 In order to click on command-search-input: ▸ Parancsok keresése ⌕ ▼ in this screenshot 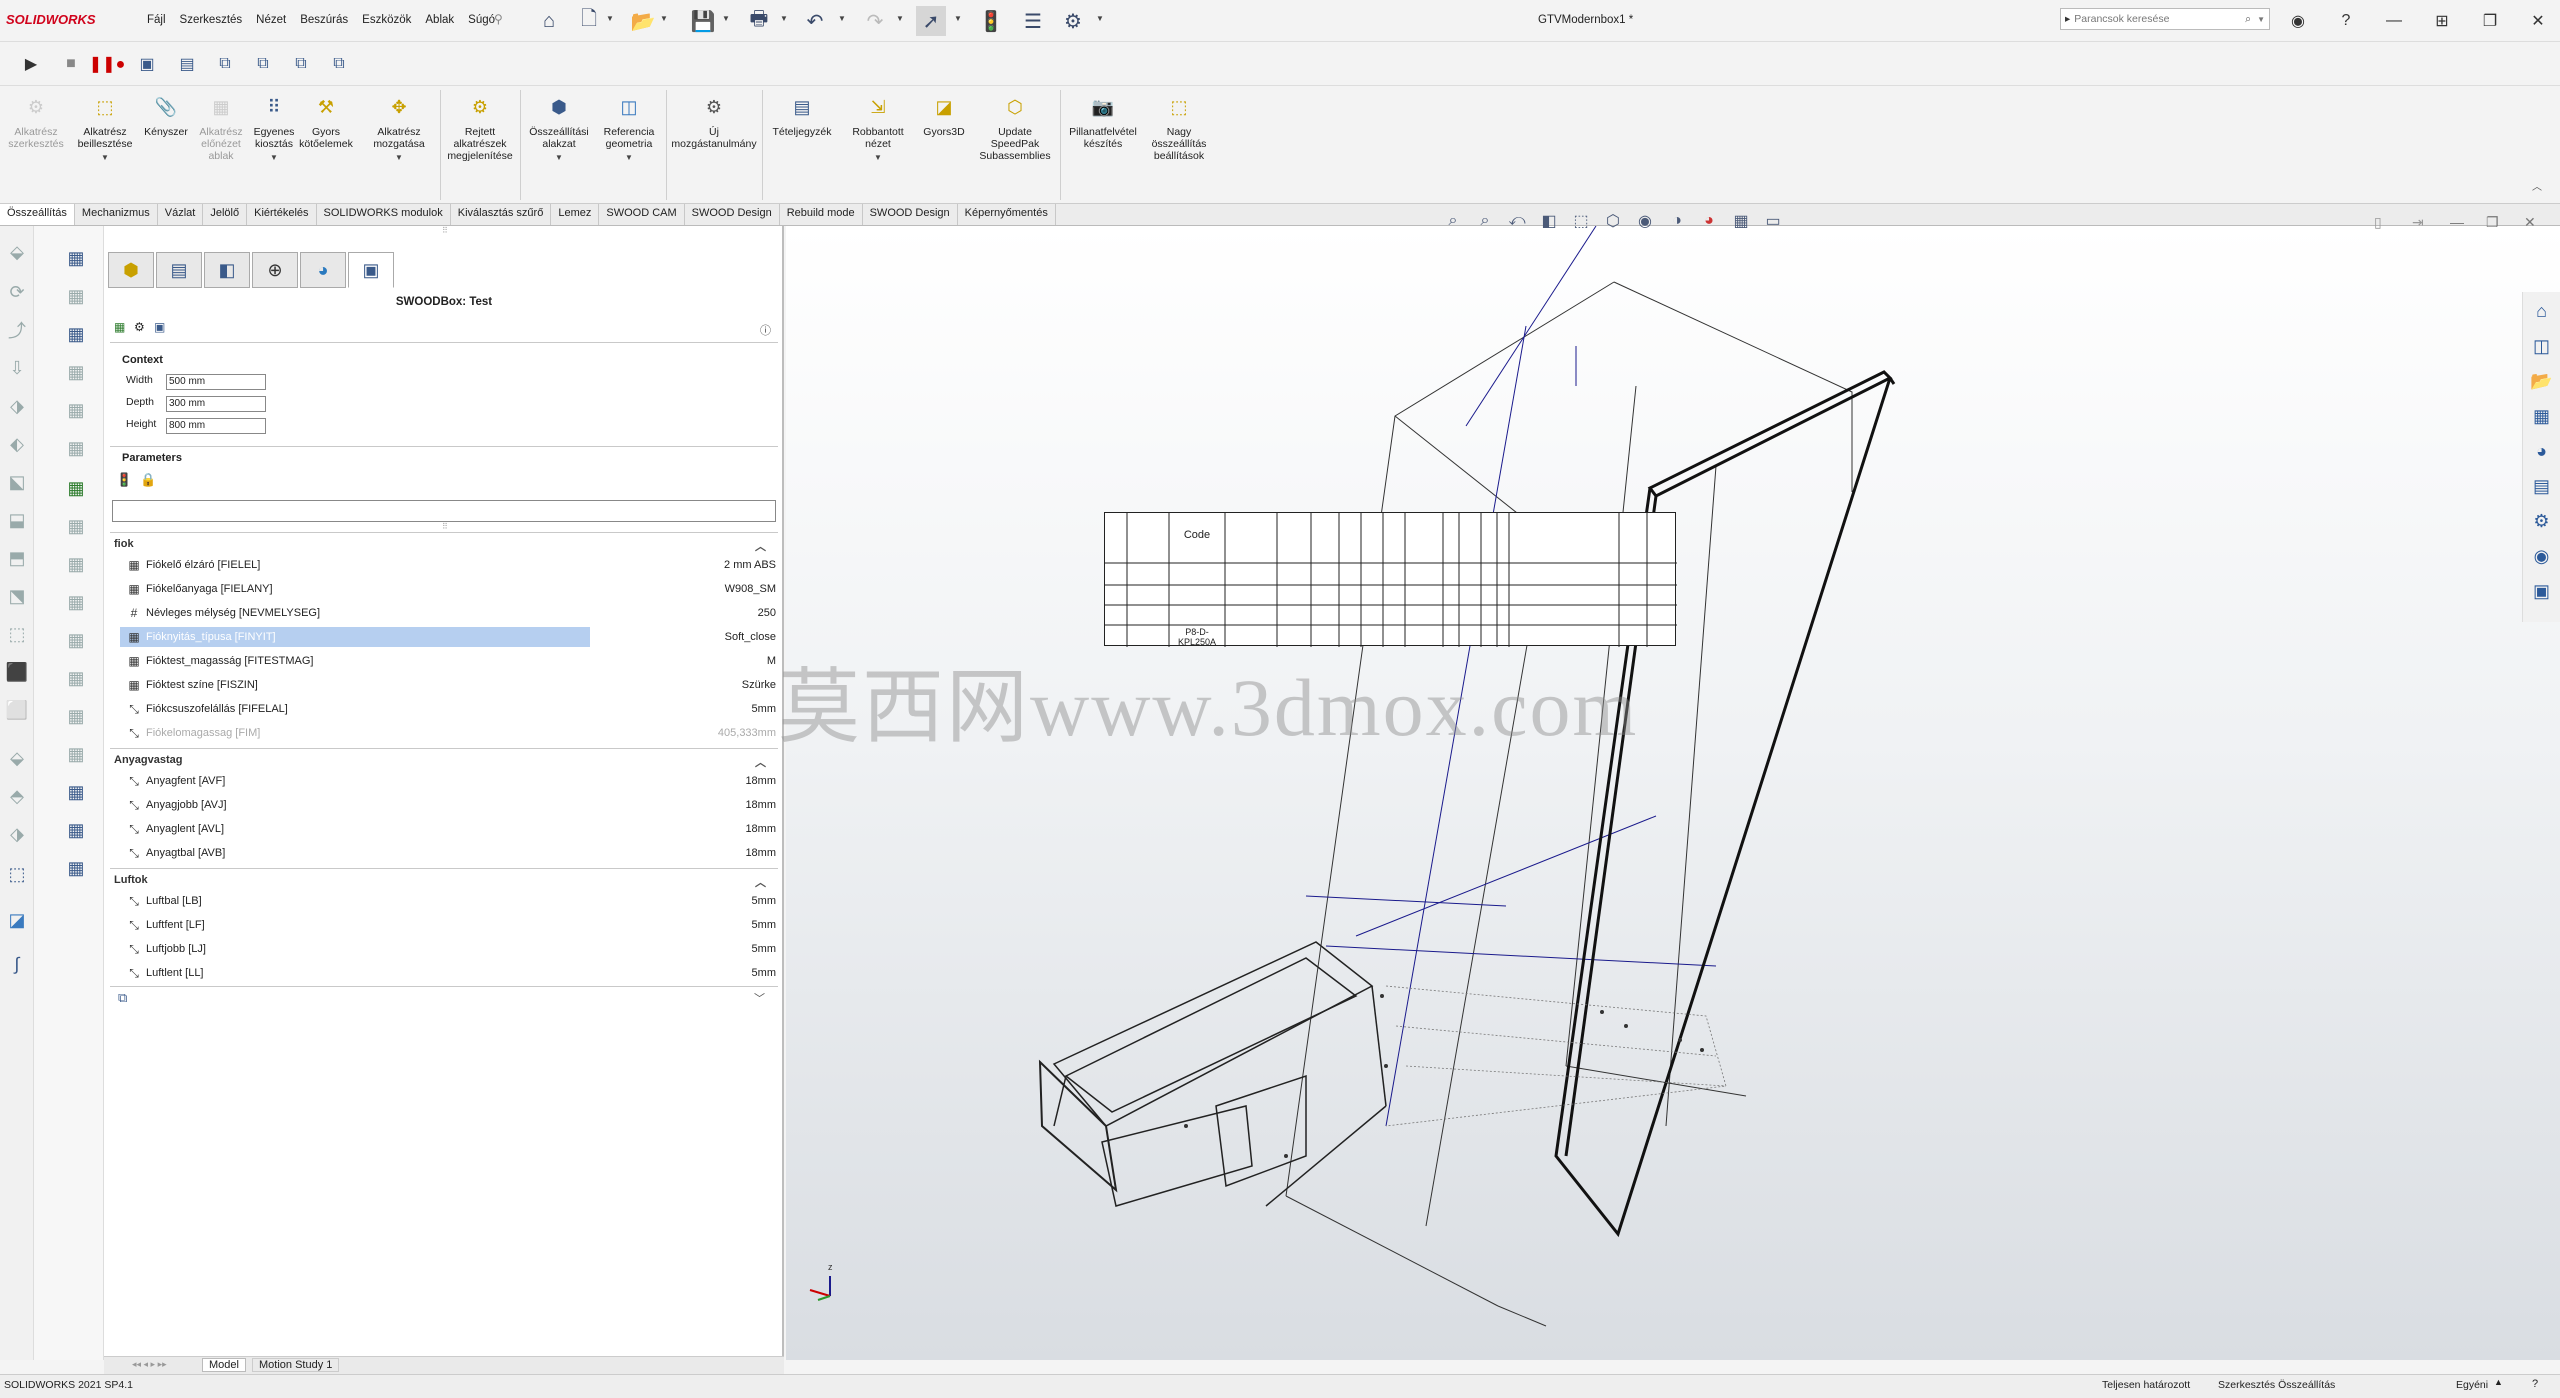, I will do `click(2165, 19)`.